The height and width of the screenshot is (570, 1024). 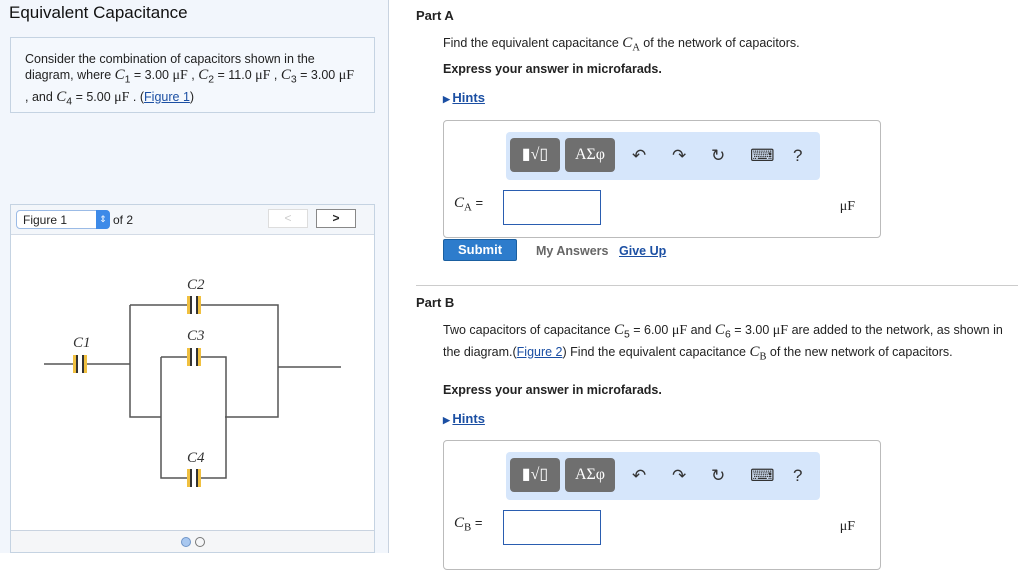 I want to click on figure-pager, so click(x=192, y=541).